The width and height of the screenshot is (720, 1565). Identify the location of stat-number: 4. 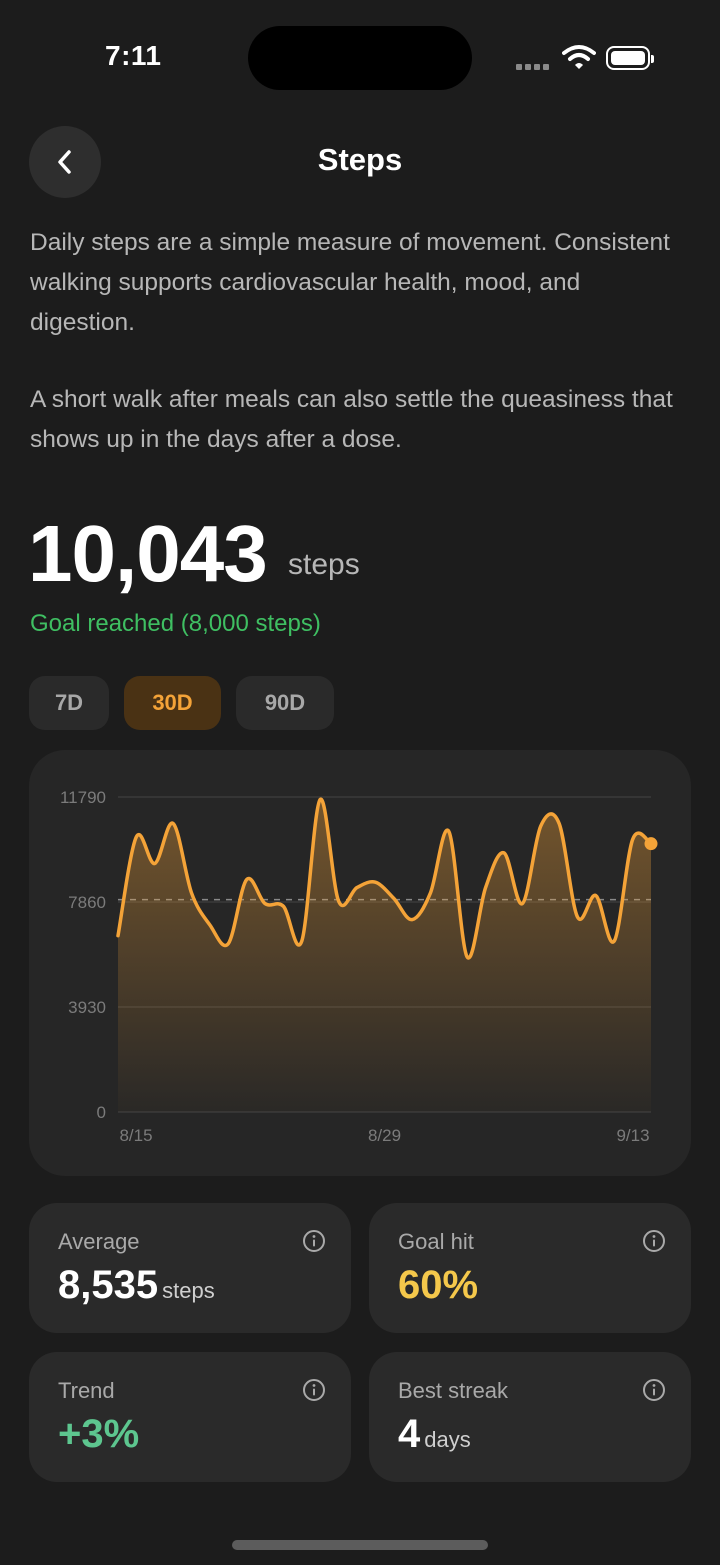
(409, 1434).